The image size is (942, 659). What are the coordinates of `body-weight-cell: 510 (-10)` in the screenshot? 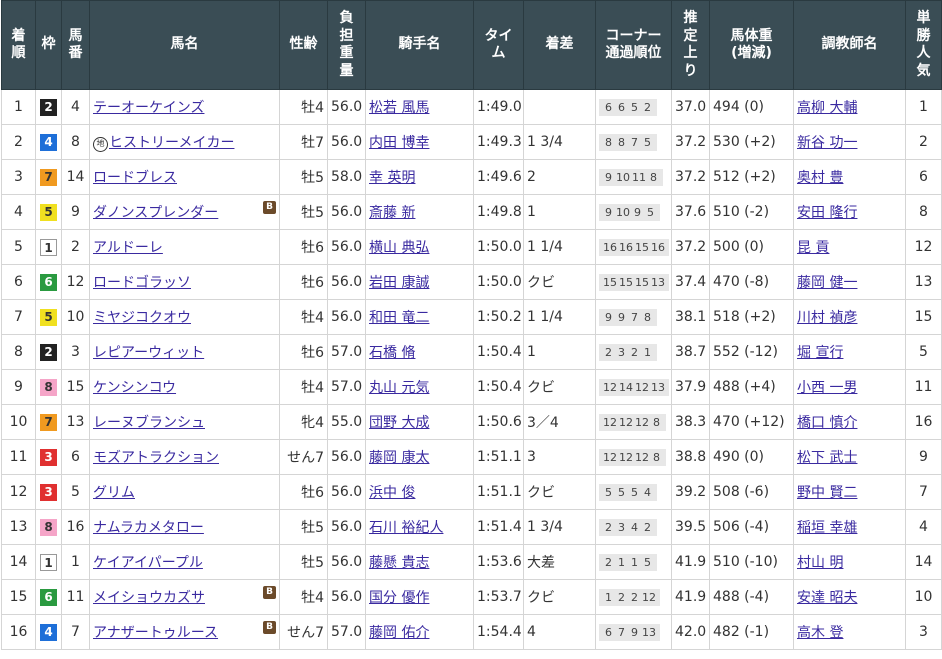 It's located at (751, 562).